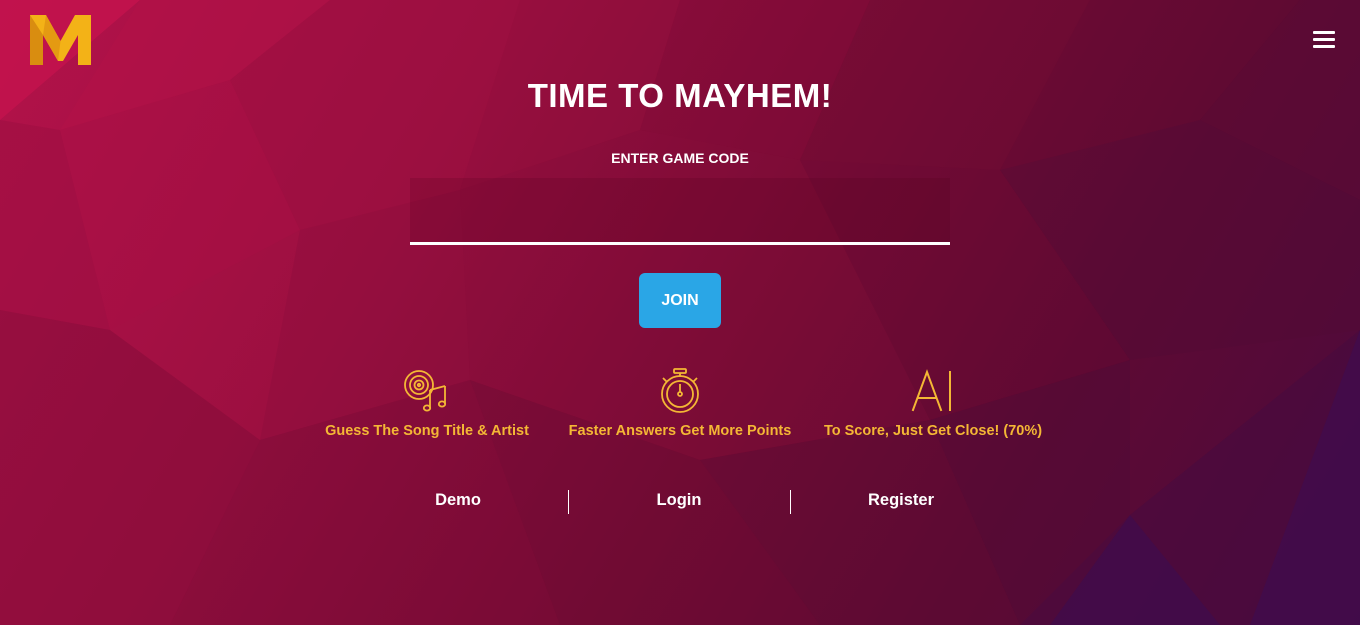 Image resolution: width=1360 pixels, height=625 pixels. Describe the element at coordinates (933, 431) in the screenshot. I see `feature-label: To Score, Just Get Close! (70%)` at that location.